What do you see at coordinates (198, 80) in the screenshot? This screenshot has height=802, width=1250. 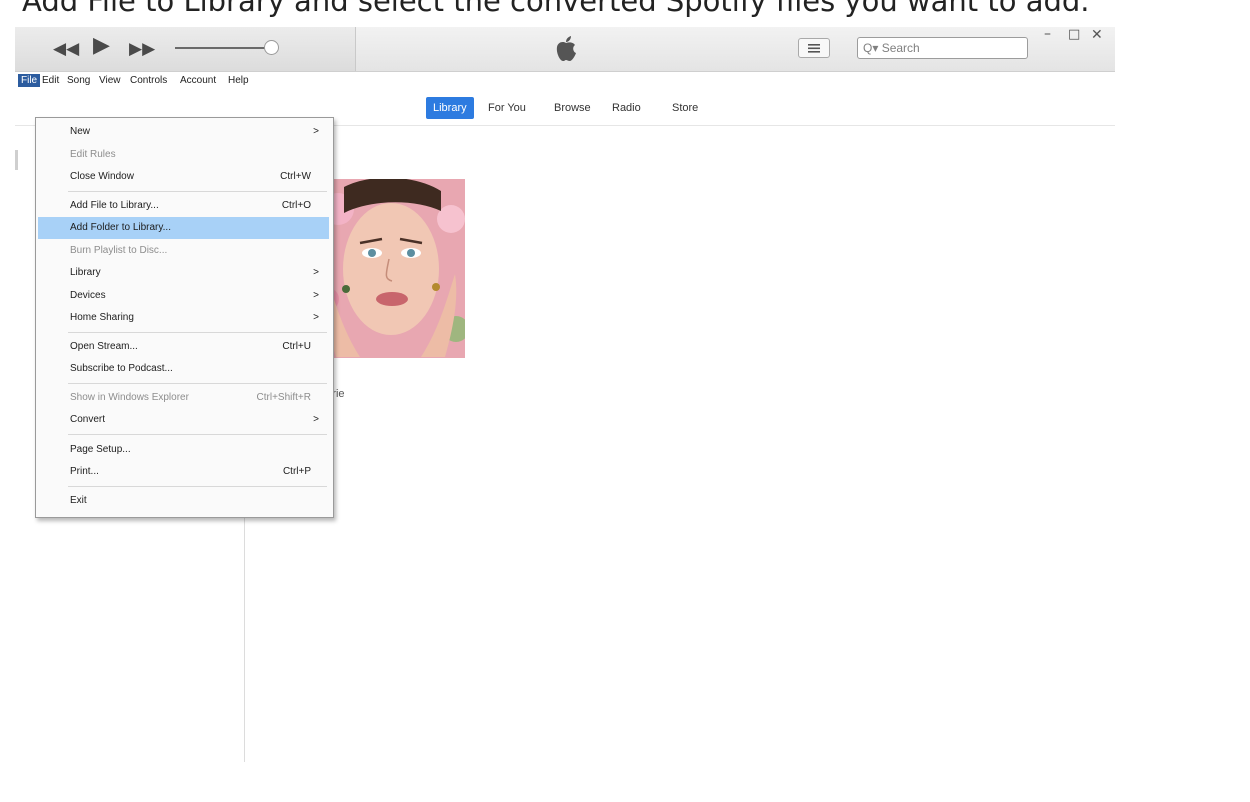 I see `menu-account: Account` at bounding box center [198, 80].